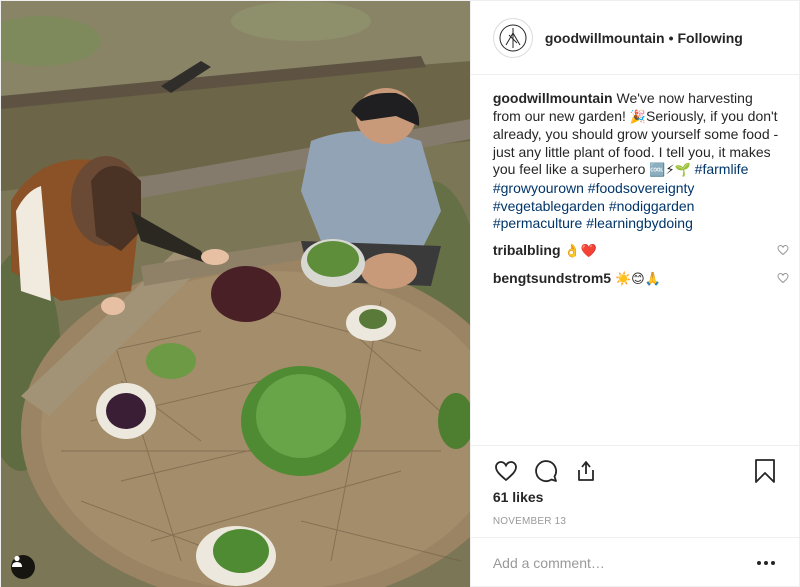 Image resolution: width=800 pixels, height=587 pixels. I want to click on user-tag-icon, so click(23, 567).